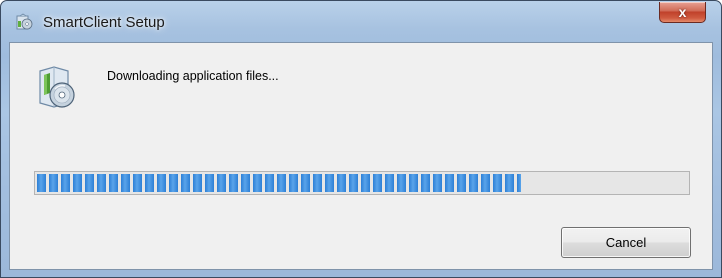 The width and height of the screenshot is (722, 278). I want to click on close-icon: x, so click(682, 12).